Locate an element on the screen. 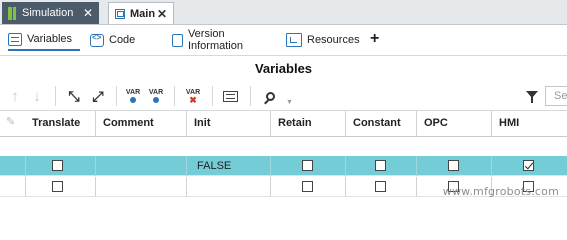 This screenshot has width=567, height=240. tab-variables-label: Variables is located at coordinates (50, 39).